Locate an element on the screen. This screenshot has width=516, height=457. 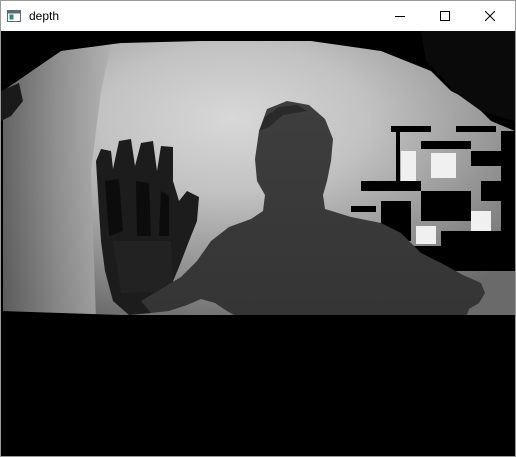
minimize-button is located at coordinates (399, 16).